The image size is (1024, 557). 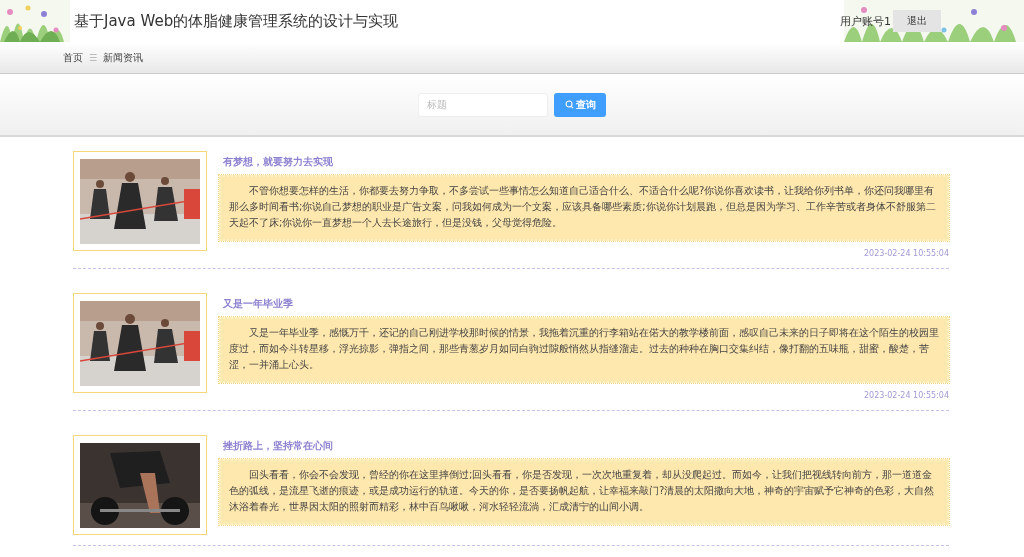 I want to click on breadcrumb-link: 新闻资讯, so click(x=123, y=57).